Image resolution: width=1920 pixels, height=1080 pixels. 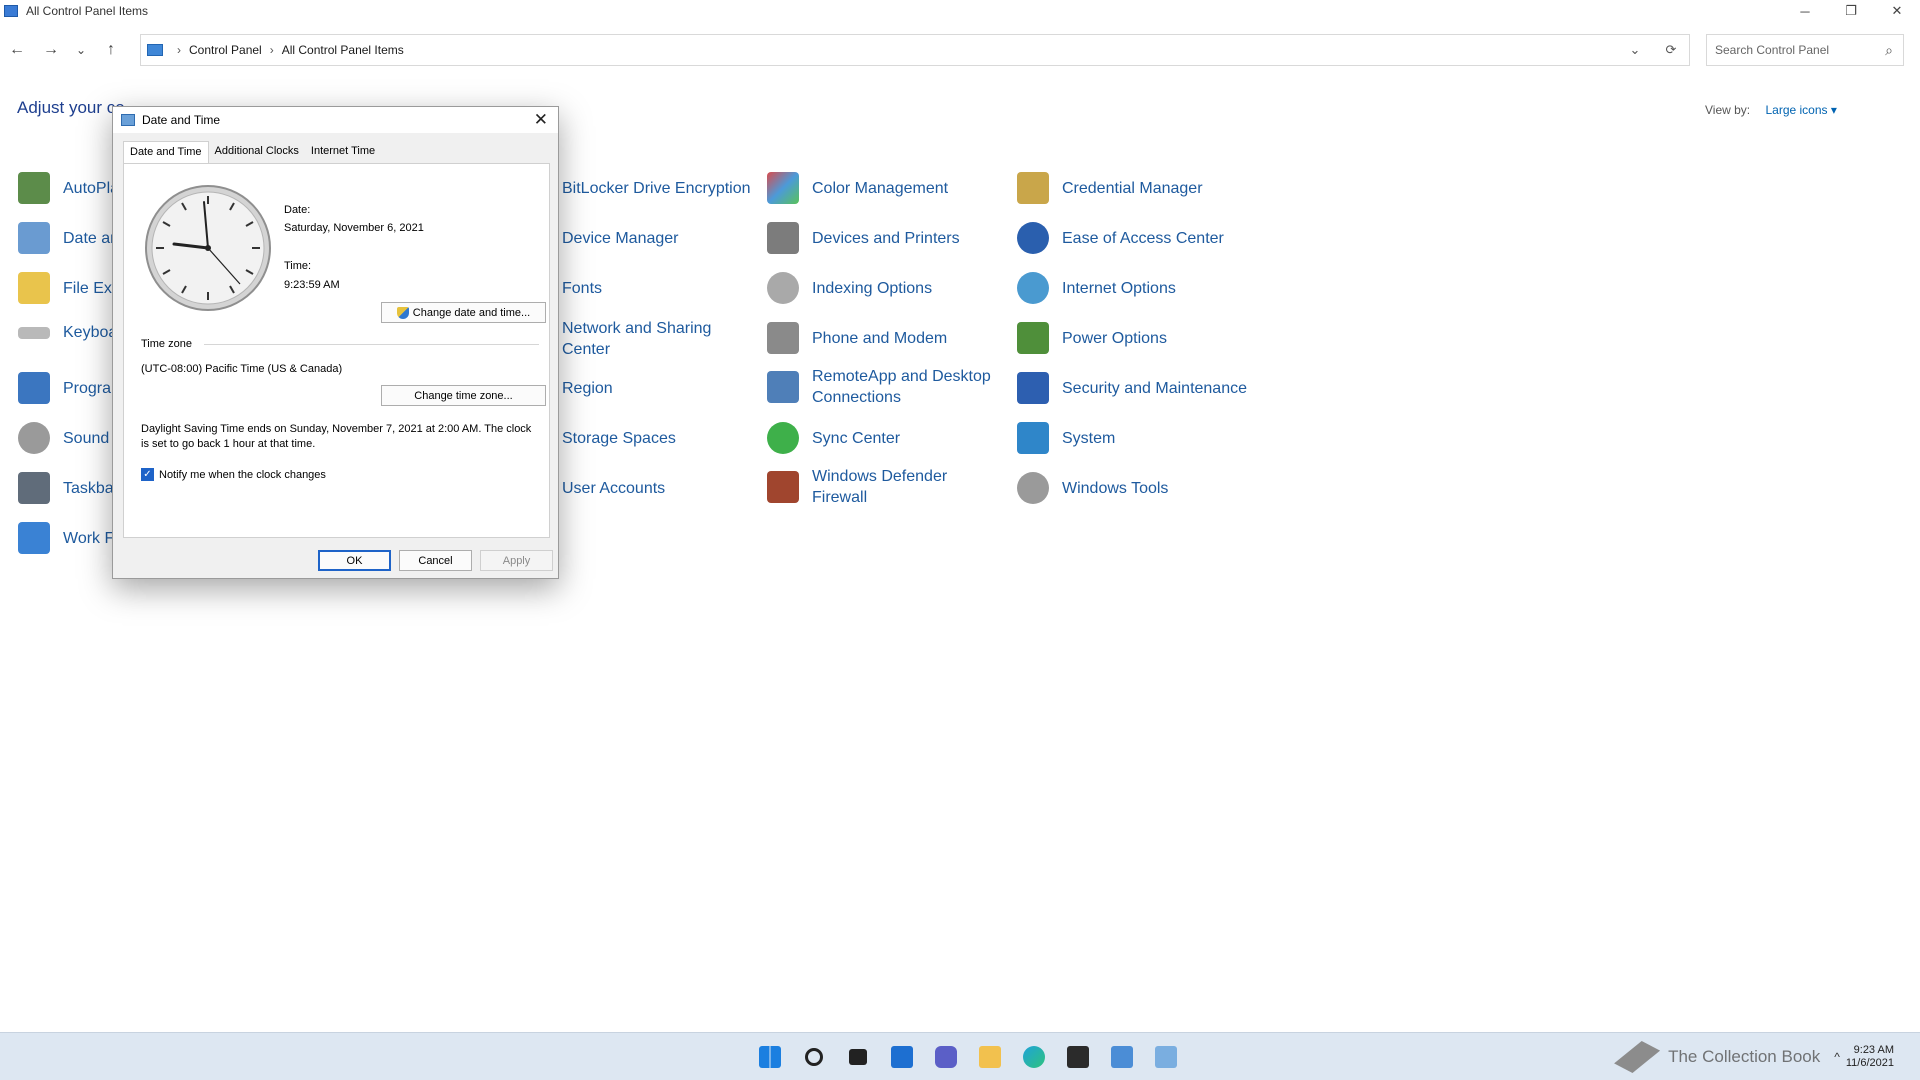 What do you see at coordinates (833, 438) in the screenshot?
I see `cp-item-sync-center: Sync Center` at bounding box center [833, 438].